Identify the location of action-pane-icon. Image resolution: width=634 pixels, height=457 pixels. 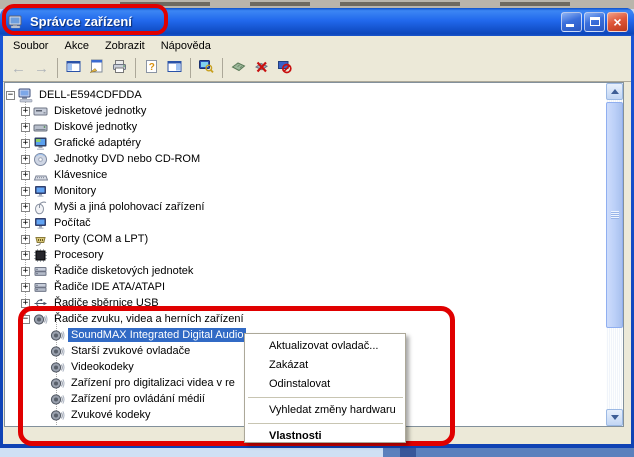
(174, 68).